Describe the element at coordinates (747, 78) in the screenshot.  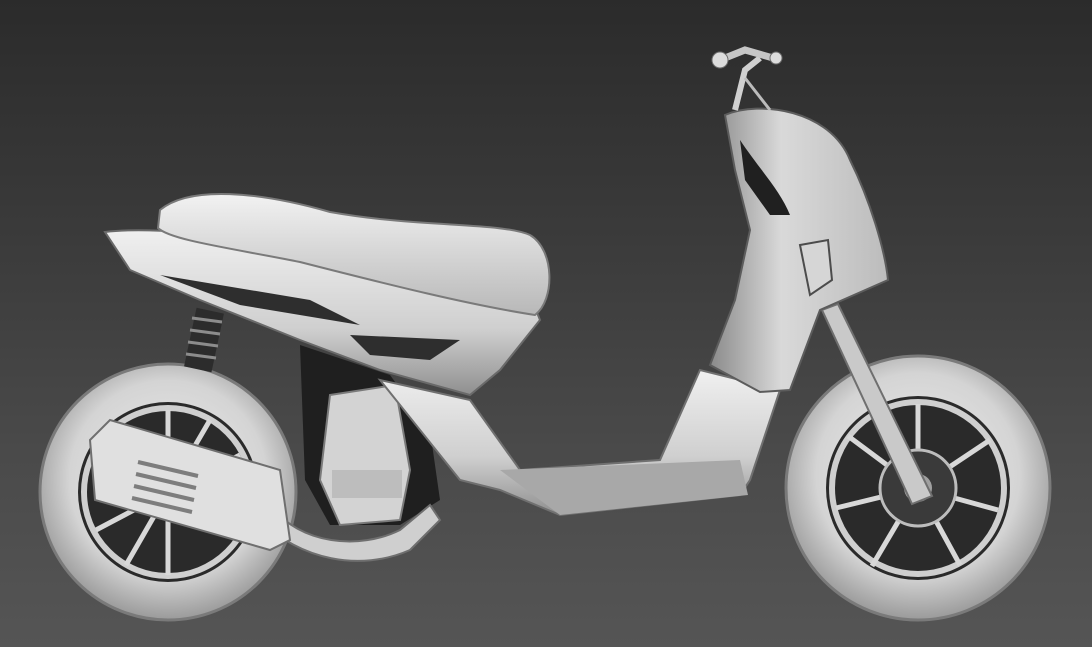
I see `handlebar` at that location.